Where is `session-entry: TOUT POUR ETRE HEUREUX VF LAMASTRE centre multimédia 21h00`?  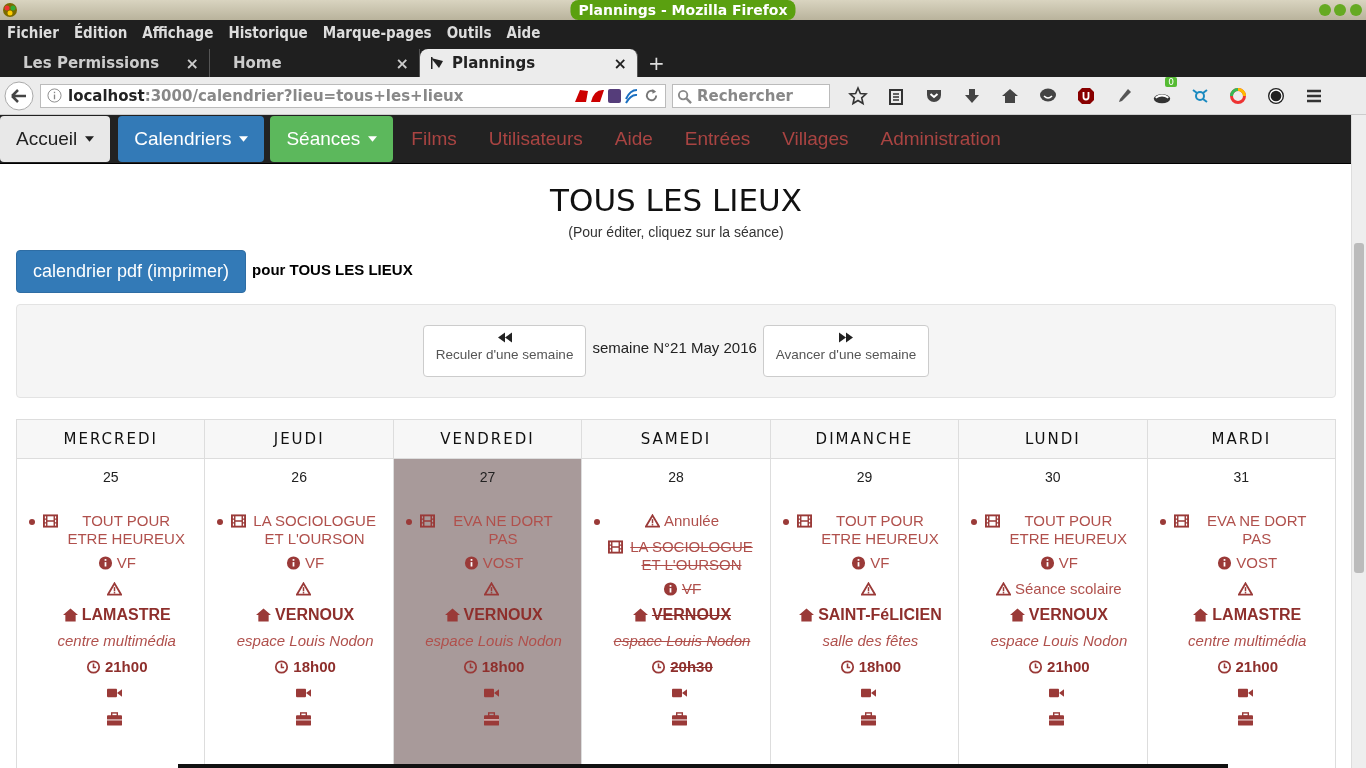 session-entry: TOUT POUR ETRE HEUREUX VF LAMASTRE centre multimédia 21h00 is located at coordinates (111, 621).